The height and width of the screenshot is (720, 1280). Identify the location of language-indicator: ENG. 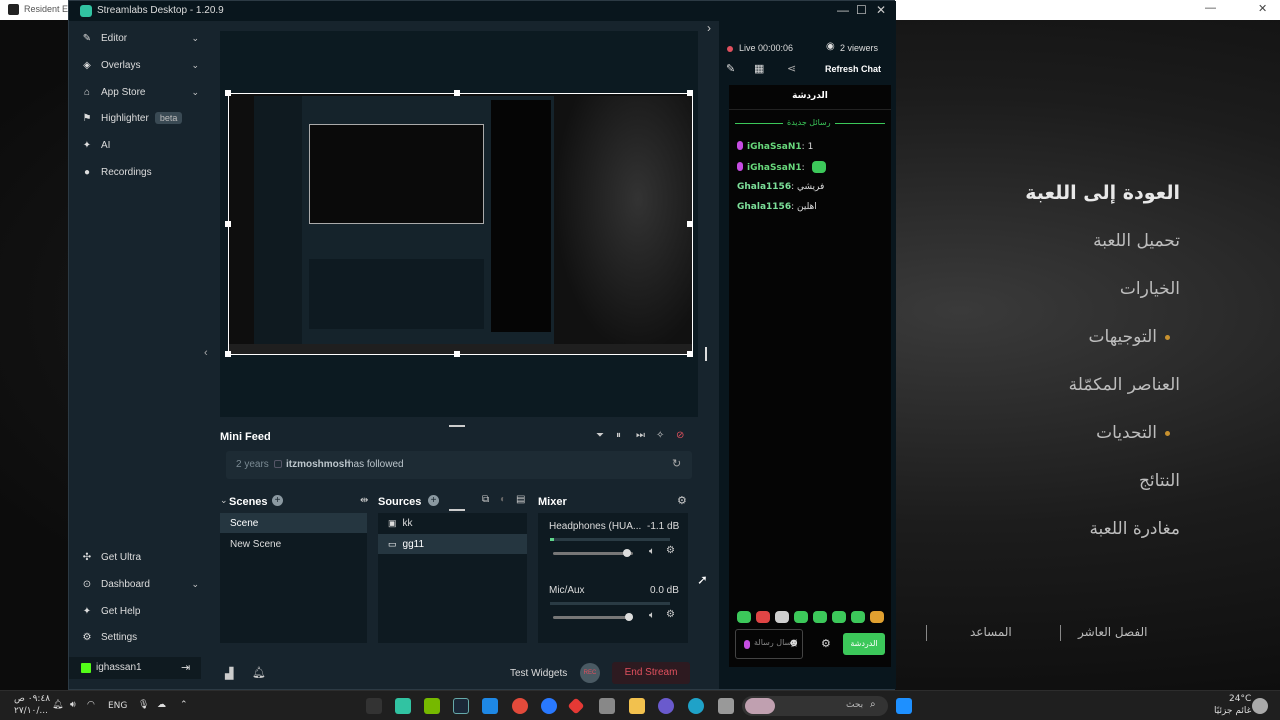
(117, 706).